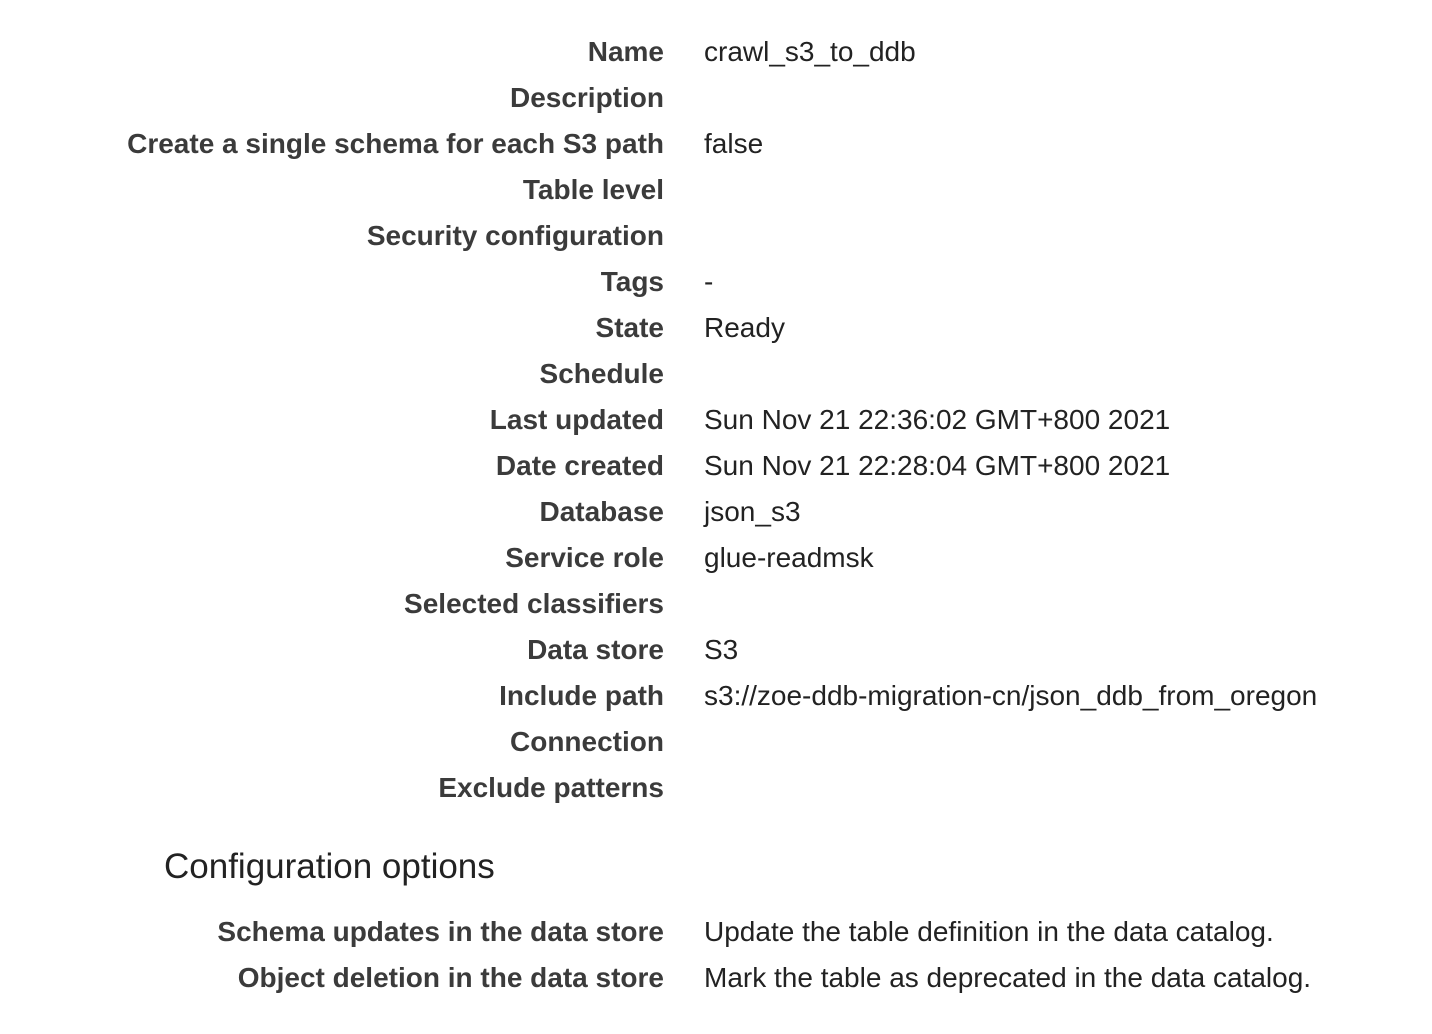  I want to click on detail-value: Sun Nov 21 22:28:04 GMT+800 2021, so click(937, 465).